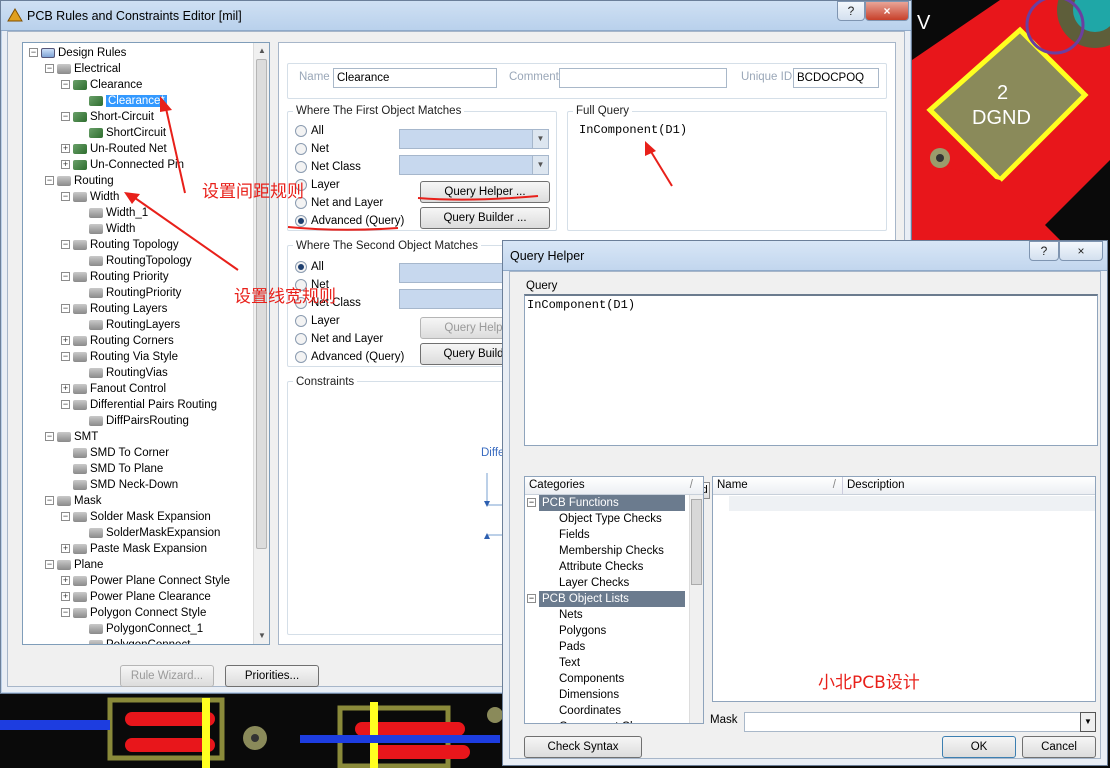 This screenshot has width=1110, height=768. What do you see at coordinates (869, 683) in the screenshot?
I see `watermark-text: 小北PCB设计` at bounding box center [869, 683].